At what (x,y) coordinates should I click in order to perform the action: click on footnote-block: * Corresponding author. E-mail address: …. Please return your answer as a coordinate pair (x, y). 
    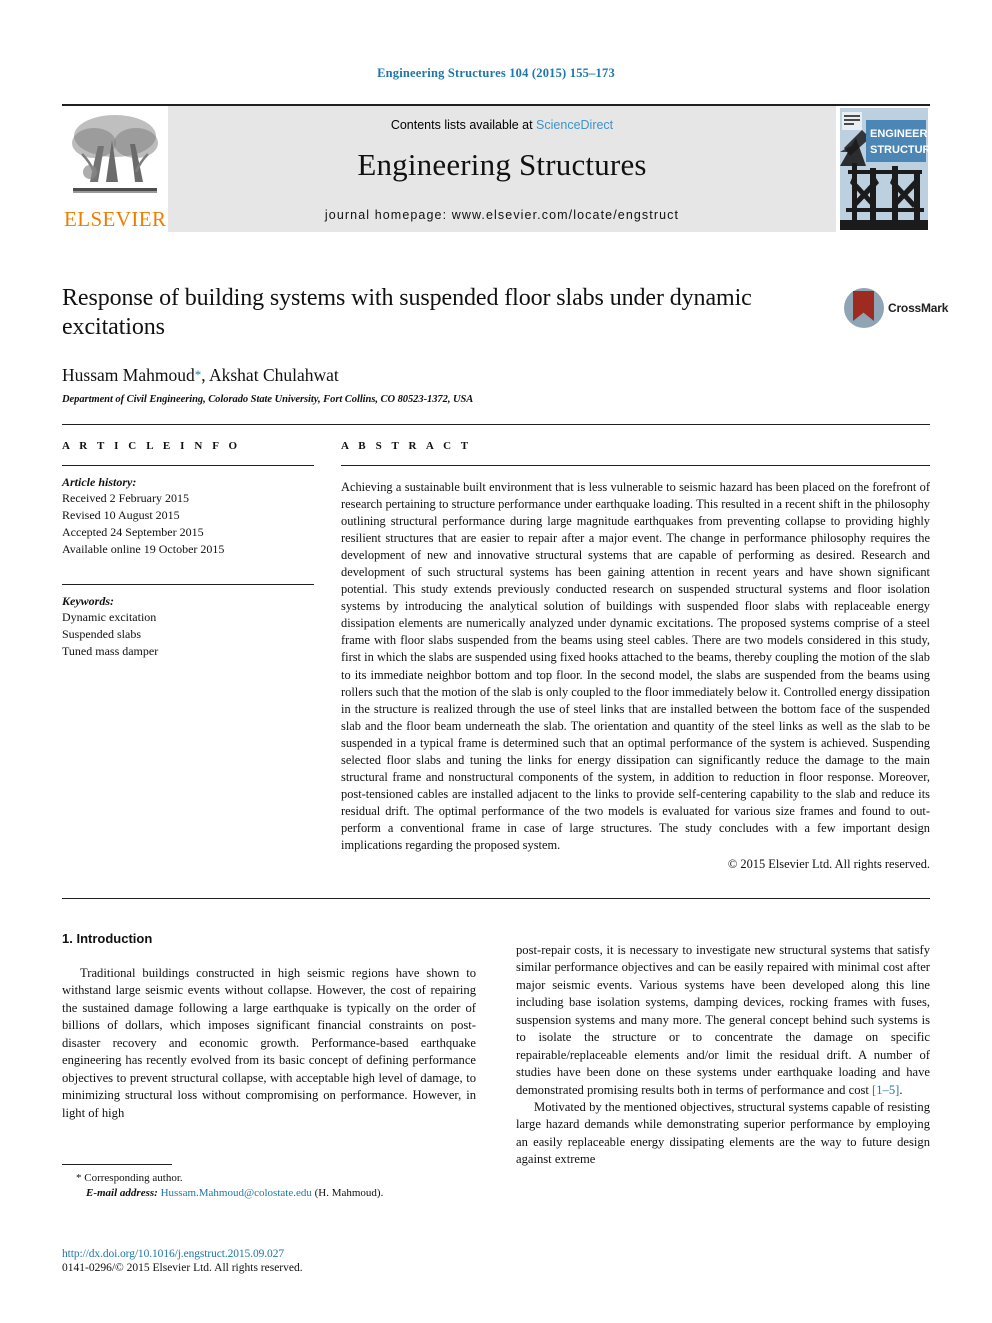
    Looking at the image, I should click on (269, 1183).